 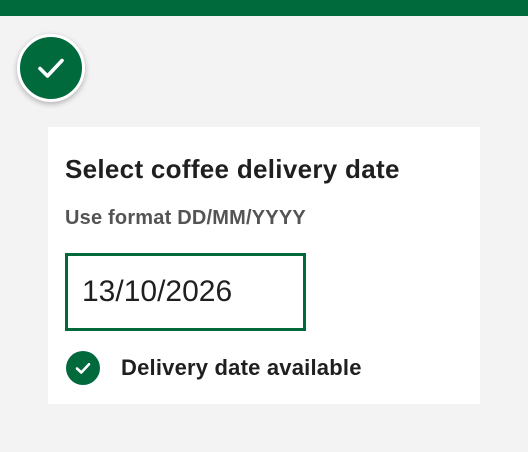 I want to click on form-title: Select coffee delivery date, so click(x=232, y=169).